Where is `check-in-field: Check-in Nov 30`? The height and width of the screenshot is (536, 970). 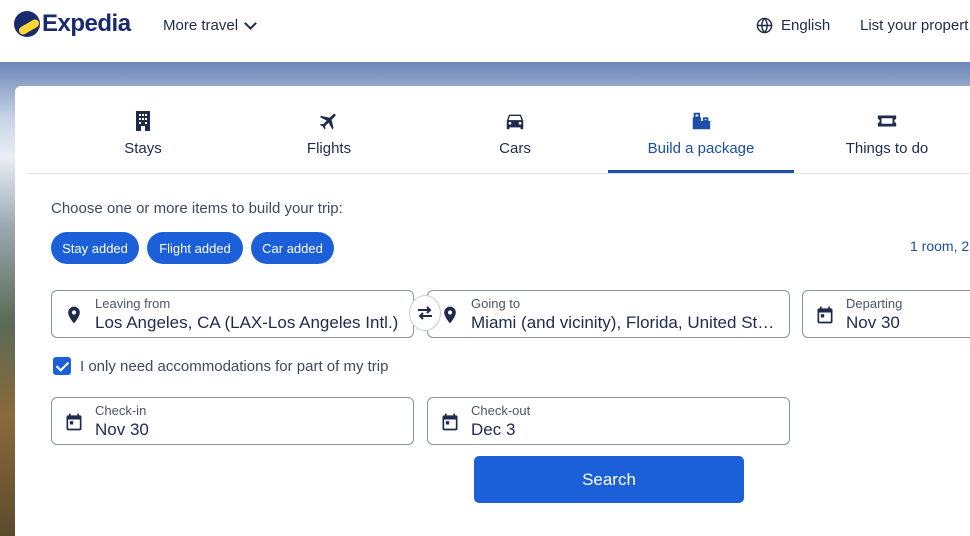 check-in-field: Check-in Nov 30 is located at coordinates (232, 421).